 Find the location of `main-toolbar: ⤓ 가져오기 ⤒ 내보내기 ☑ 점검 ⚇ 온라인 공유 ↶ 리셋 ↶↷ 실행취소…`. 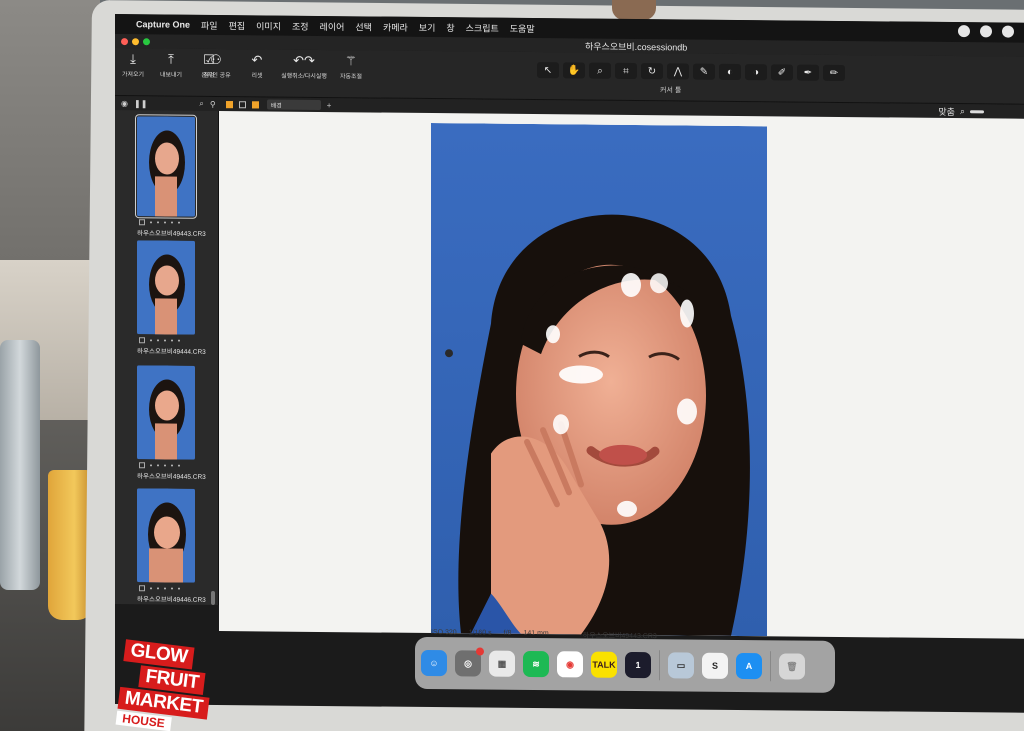

main-toolbar: ⤓ 가져오기 ⤒ 내보내기 ☑ 점검 ⚇ 온라인 공유 ↶ 리셋 ↶↷ 실행취소… is located at coordinates (569, 76).